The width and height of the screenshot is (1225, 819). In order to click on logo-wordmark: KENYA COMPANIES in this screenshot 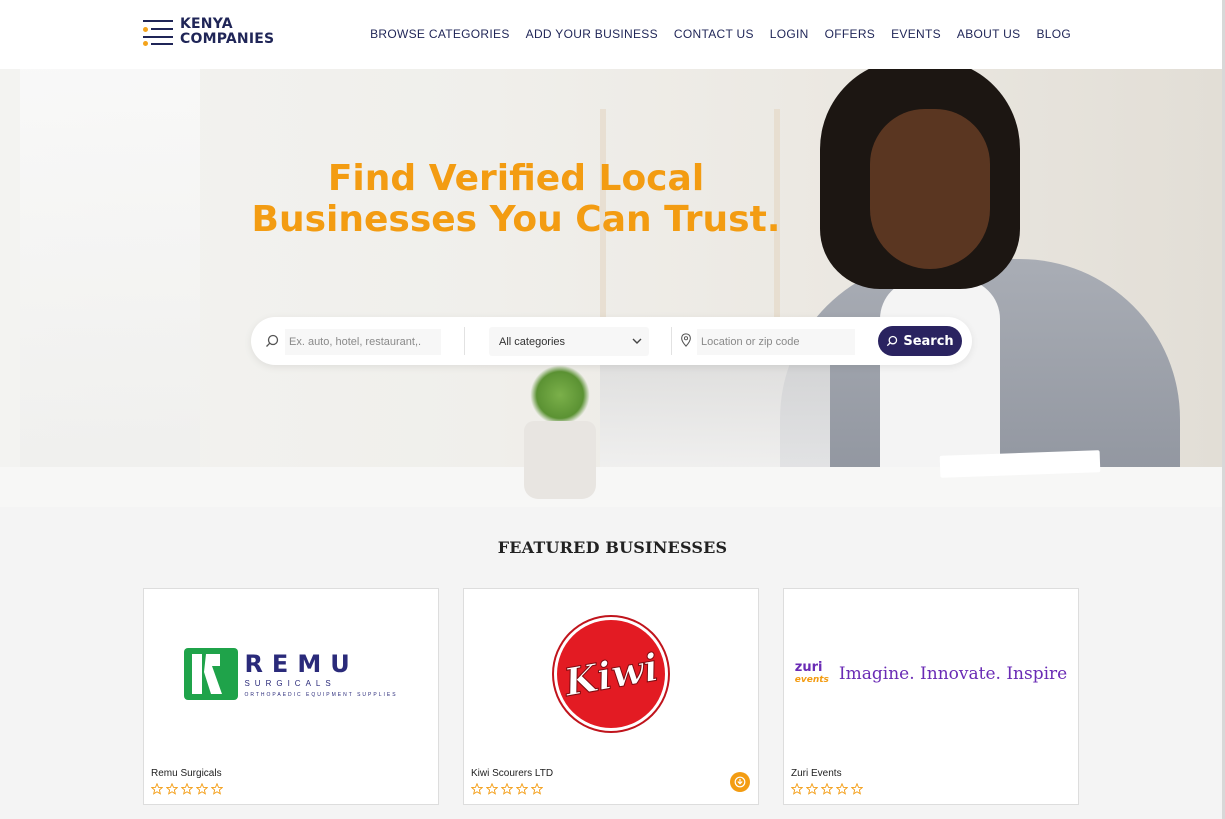, I will do `click(227, 31)`.